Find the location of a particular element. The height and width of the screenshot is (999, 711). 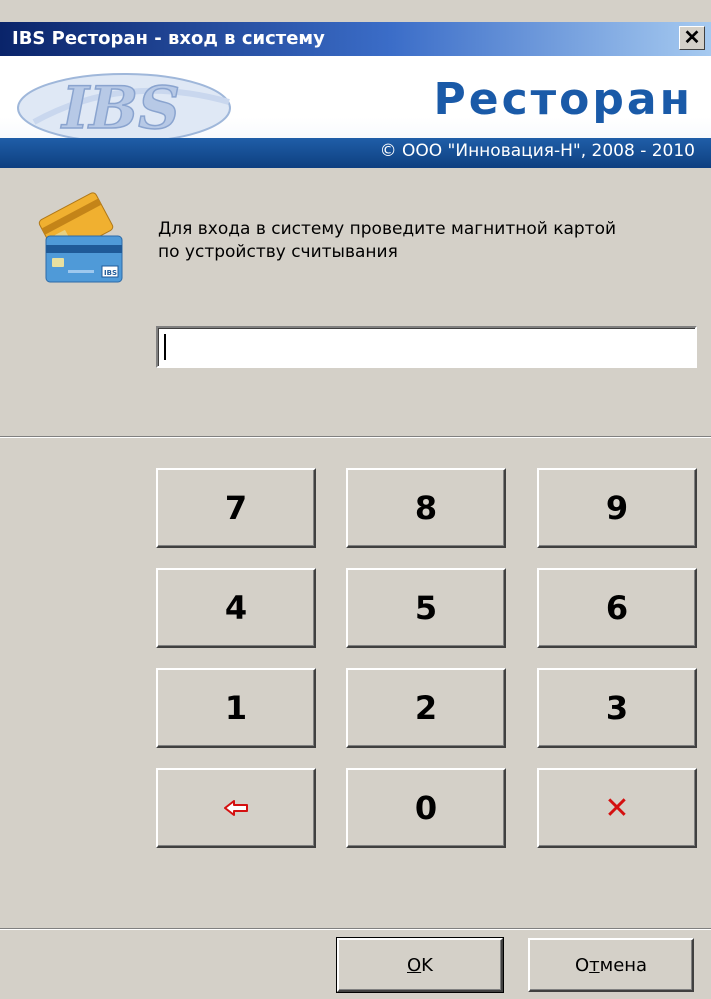

cancel-button: От мена is located at coordinates (611, 965).